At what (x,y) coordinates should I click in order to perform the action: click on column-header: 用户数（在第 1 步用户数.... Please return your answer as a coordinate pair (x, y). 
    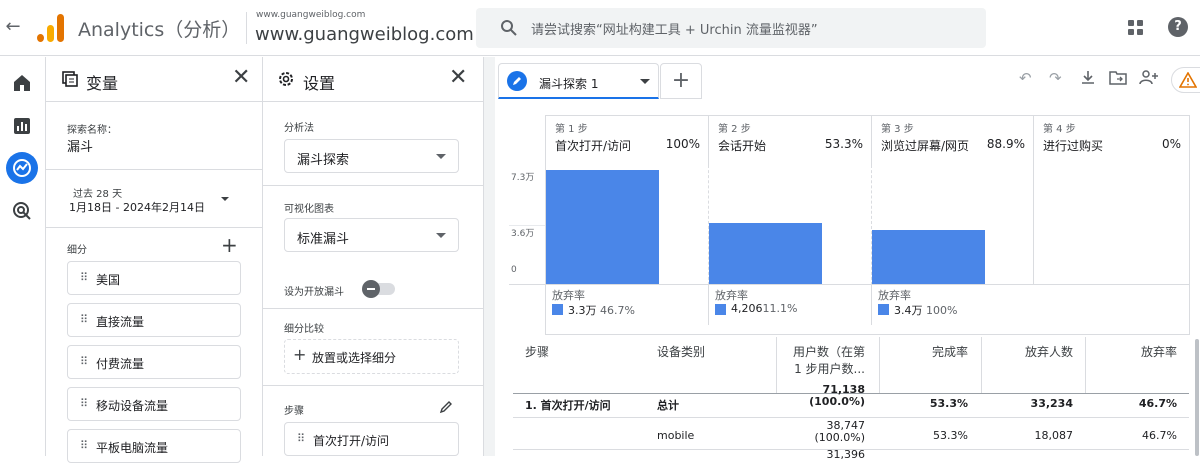
    Looking at the image, I should click on (824, 361).